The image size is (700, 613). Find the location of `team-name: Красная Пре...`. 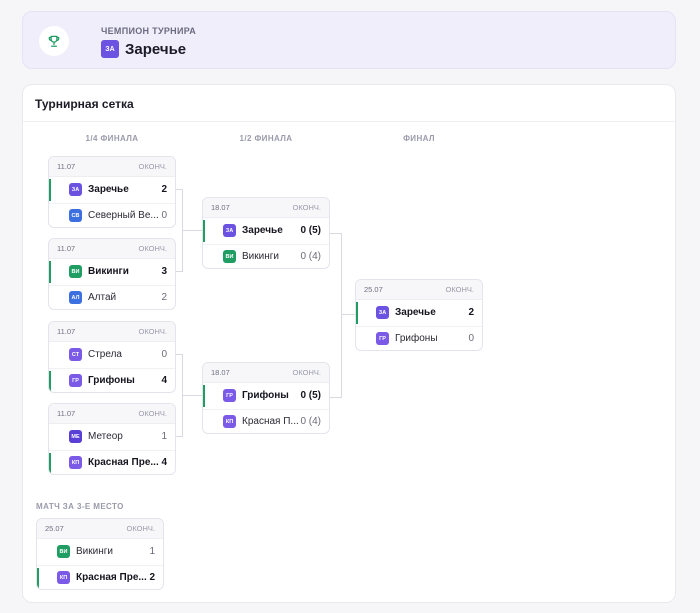

team-name: Красная Пре... is located at coordinates (111, 578).